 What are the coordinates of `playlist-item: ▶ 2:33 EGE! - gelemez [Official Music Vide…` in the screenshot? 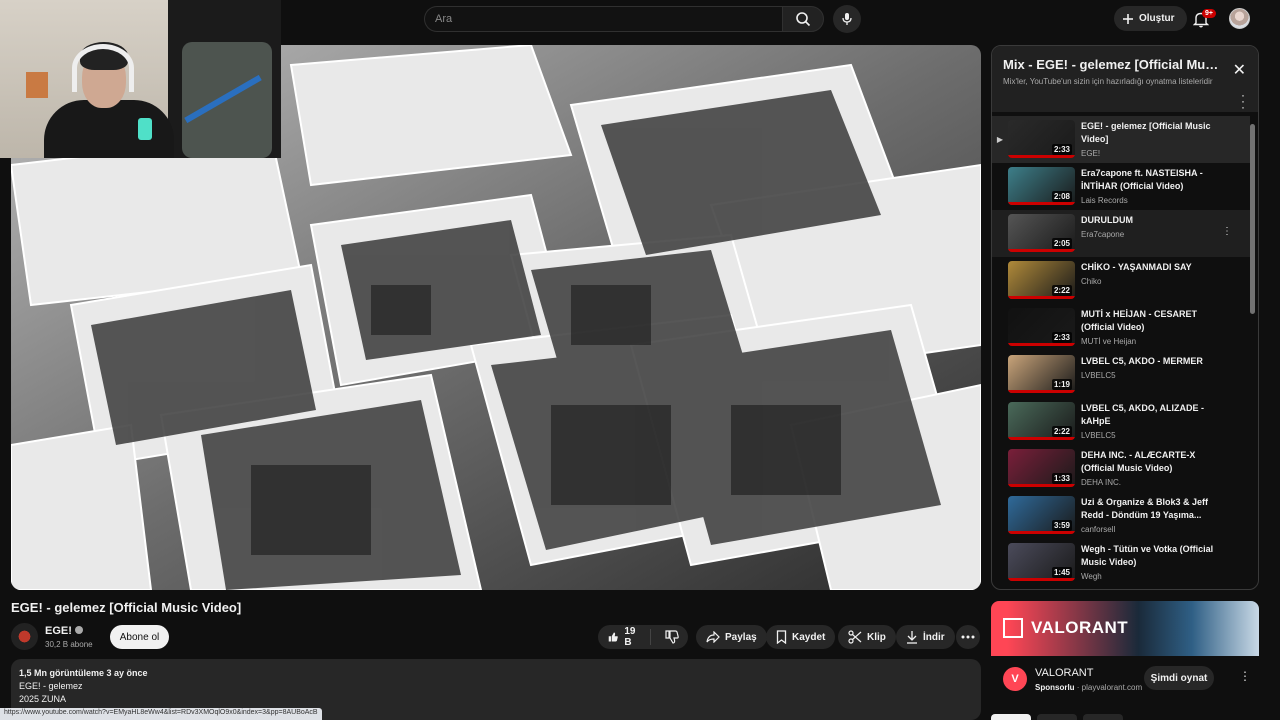 It's located at (1121, 139).